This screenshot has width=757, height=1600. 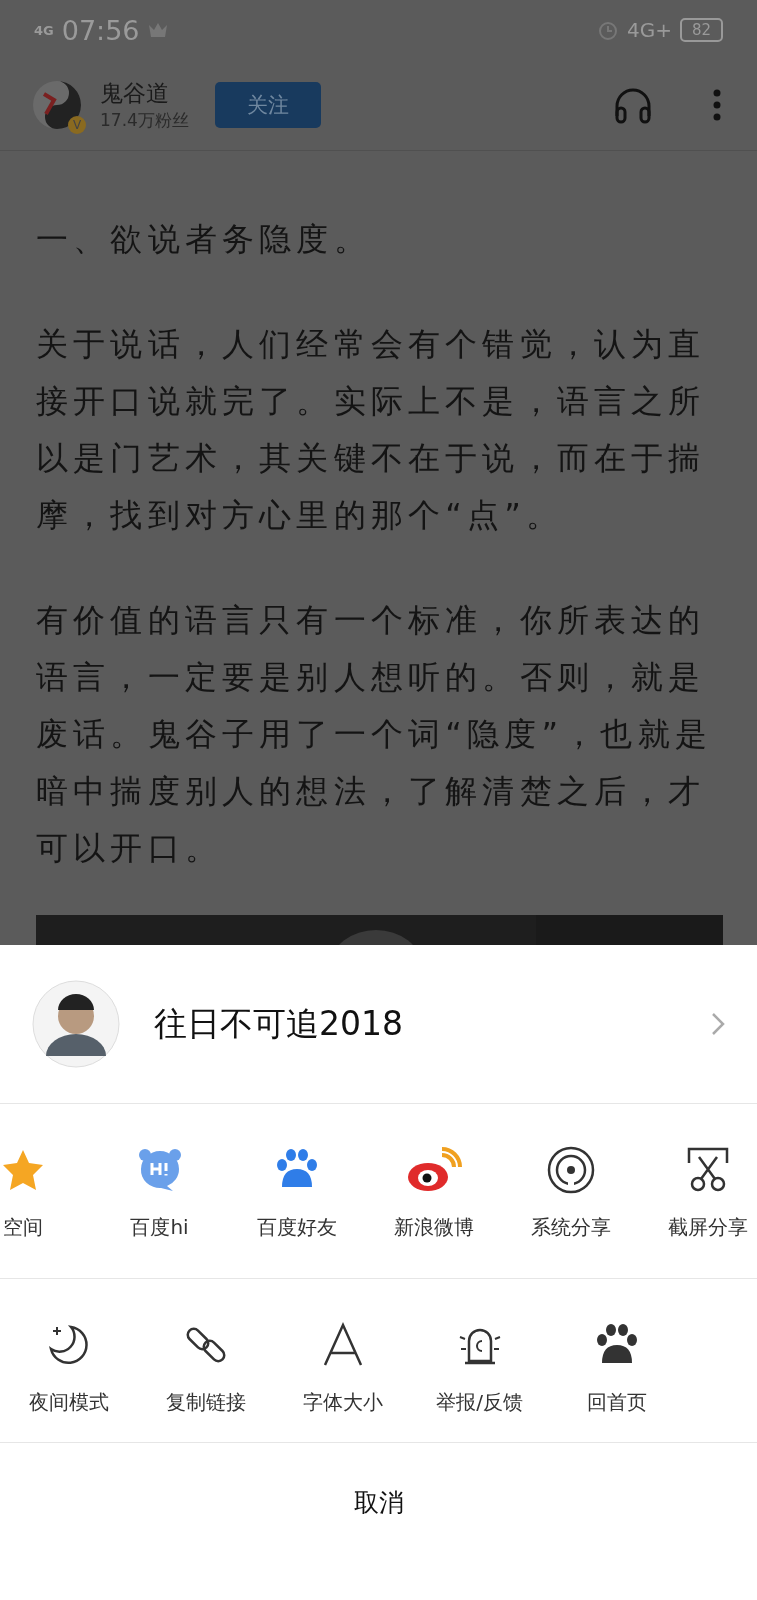 I want to click on chevron-right-icon, so click(x=718, y=1024).